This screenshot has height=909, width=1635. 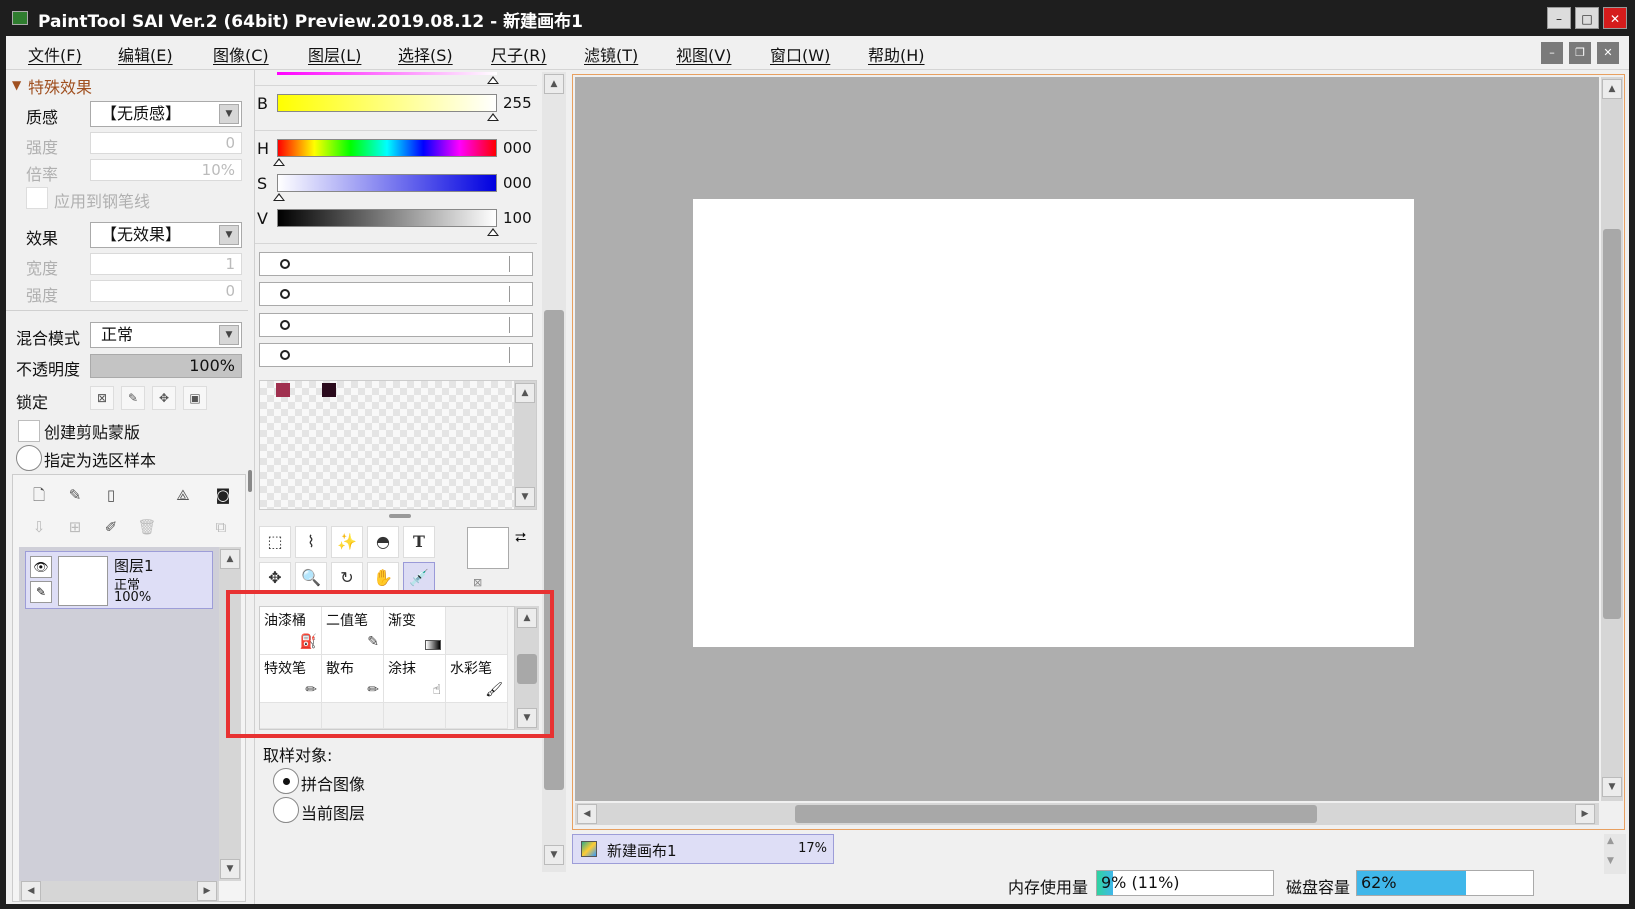 What do you see at coordinates (1615, 854) in the screenshot?
I see `tab-scrollbar: ▲ ▼` at bounding box center [1615, 854].